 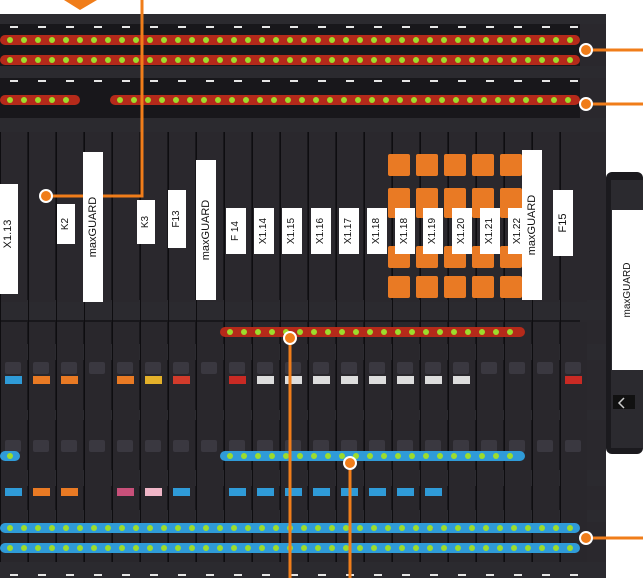 I want to click on label-x1-16: X1.16, so click(x=320, y=231).